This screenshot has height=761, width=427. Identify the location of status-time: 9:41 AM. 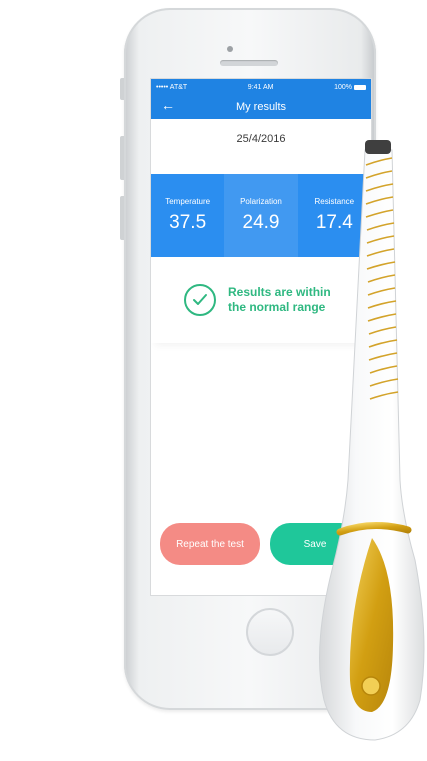
(260, 87).